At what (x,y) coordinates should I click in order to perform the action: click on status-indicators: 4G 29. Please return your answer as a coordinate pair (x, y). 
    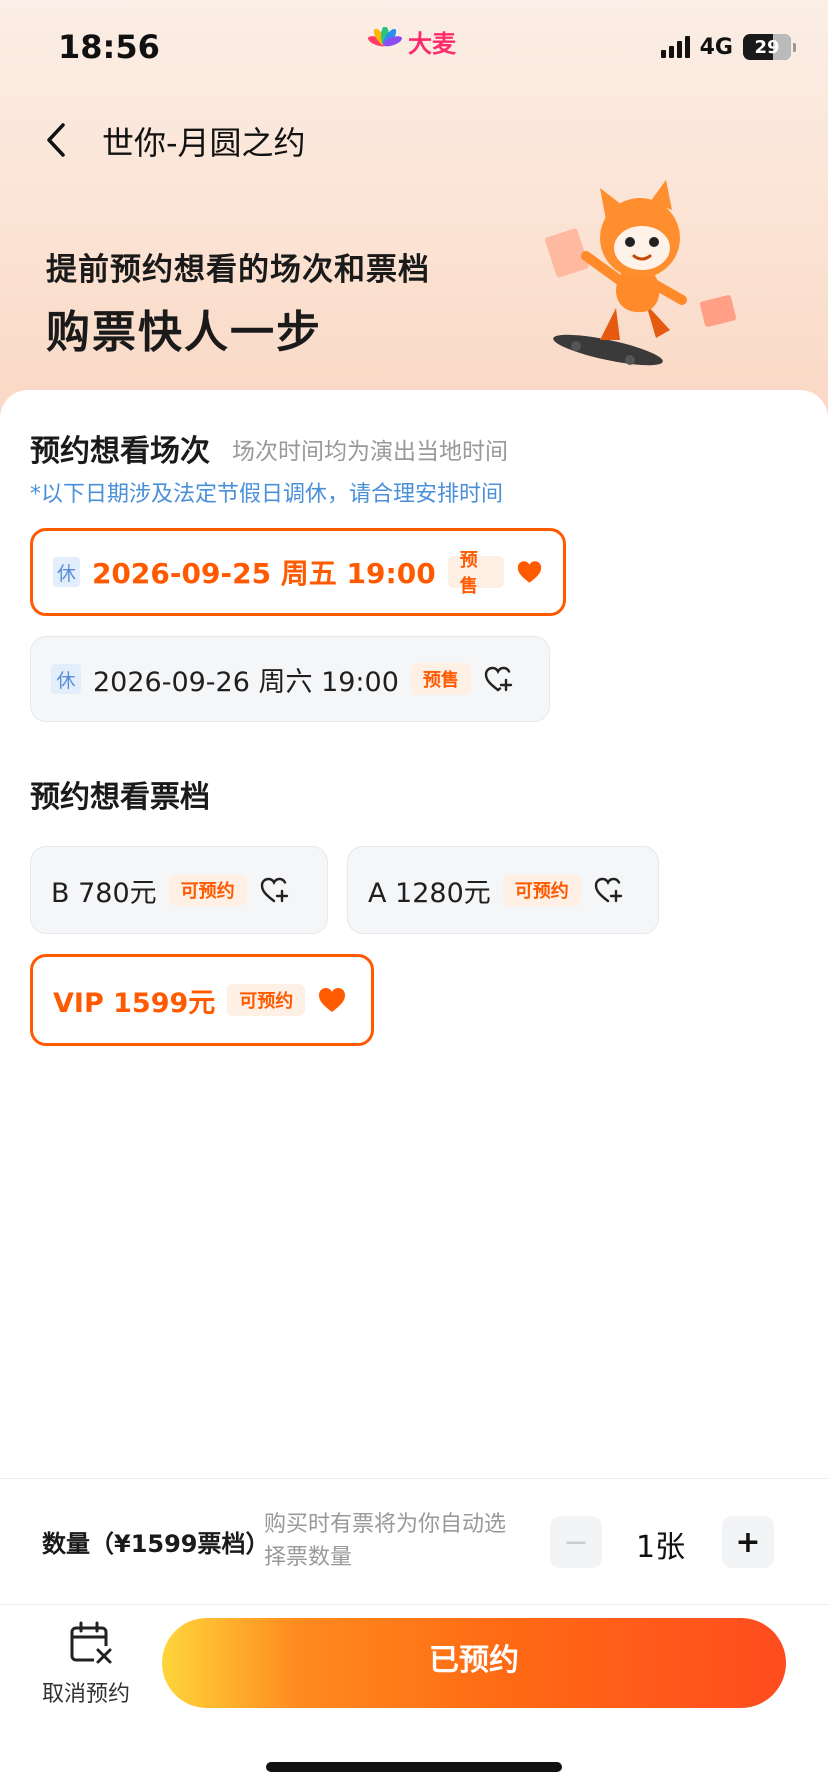
    Looking at the image, I should click on (728, 47).